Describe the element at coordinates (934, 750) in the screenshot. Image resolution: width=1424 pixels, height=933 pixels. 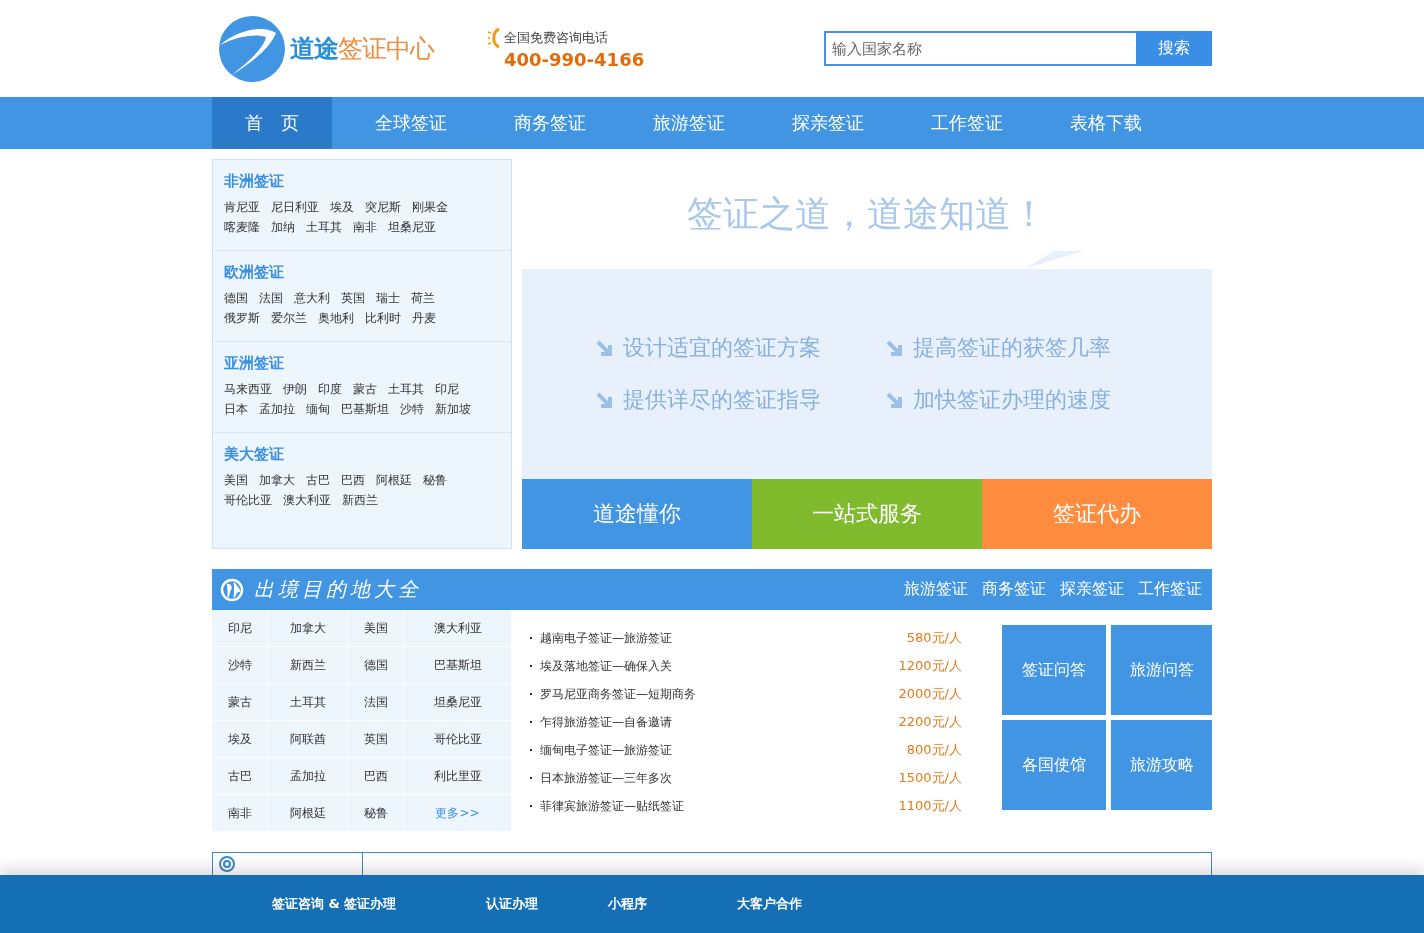
I see `product-price: 800元/人` at that location.